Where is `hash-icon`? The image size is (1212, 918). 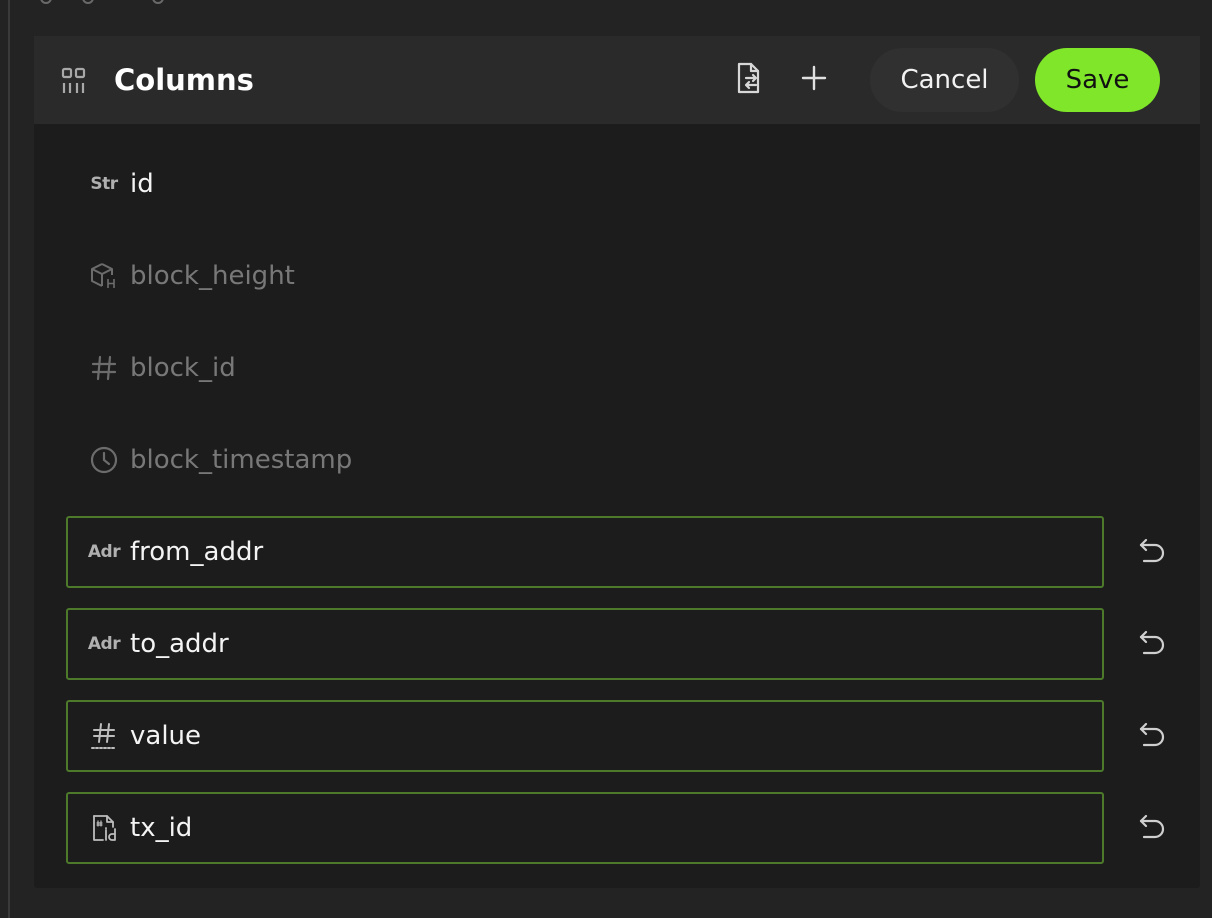 hash-icon is located at coordinates (104, 368).